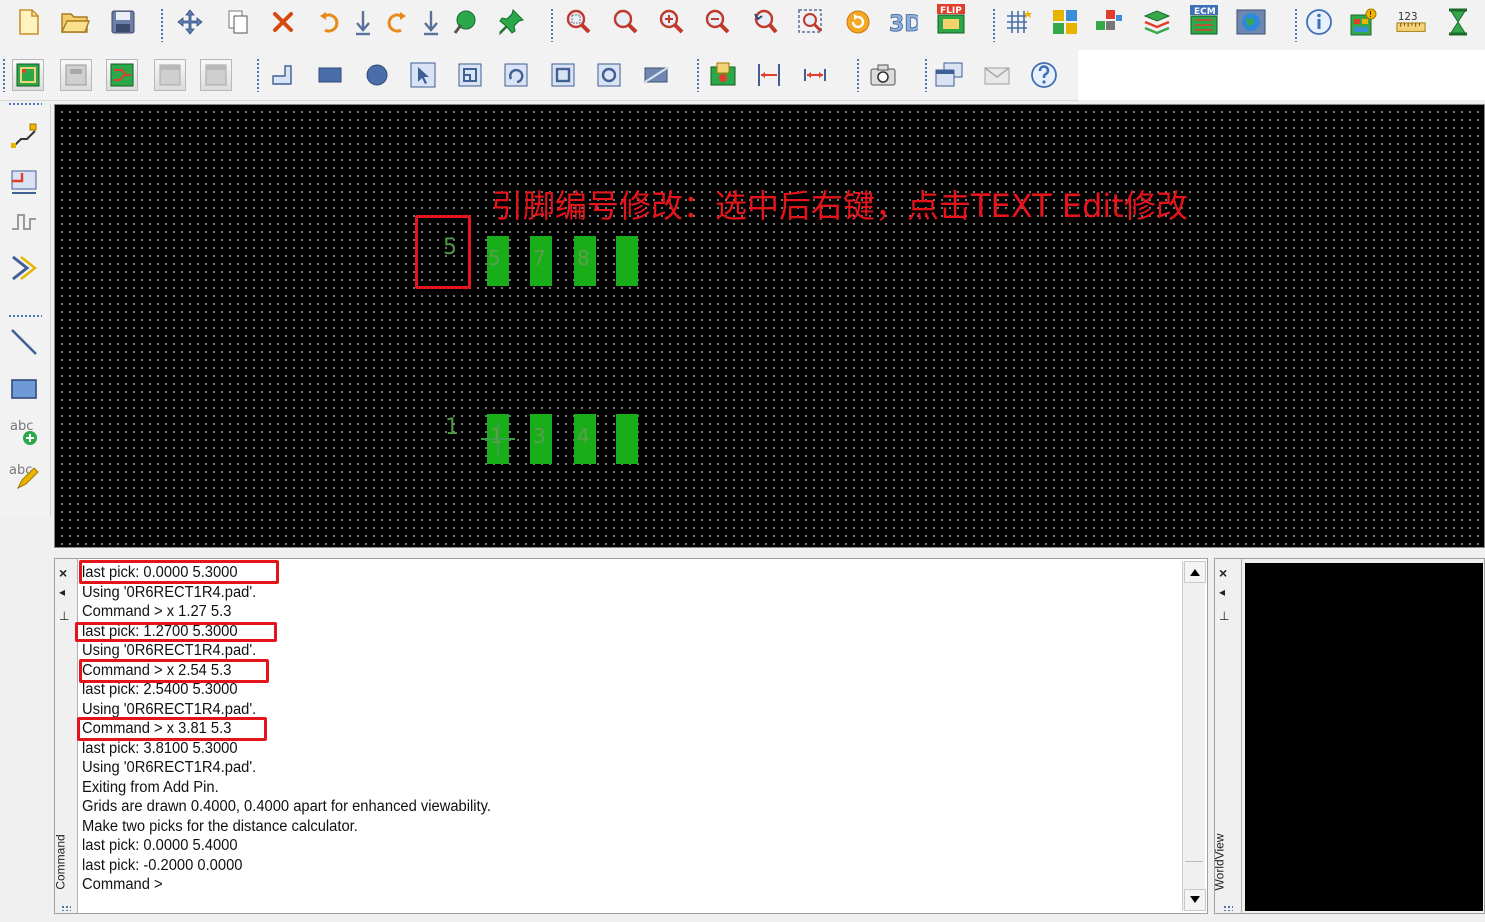  I want to click on ecm-icon: ECM, so click(1204, 20).